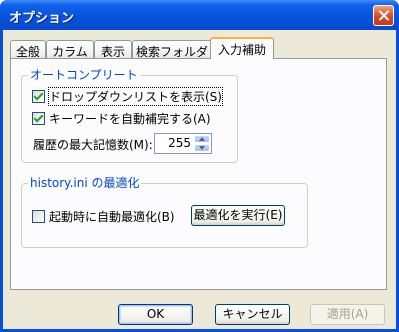  I want to click on keyword-autocomplete-checkbox-label: キーワードを自動補完する(A), so click(130, 118).